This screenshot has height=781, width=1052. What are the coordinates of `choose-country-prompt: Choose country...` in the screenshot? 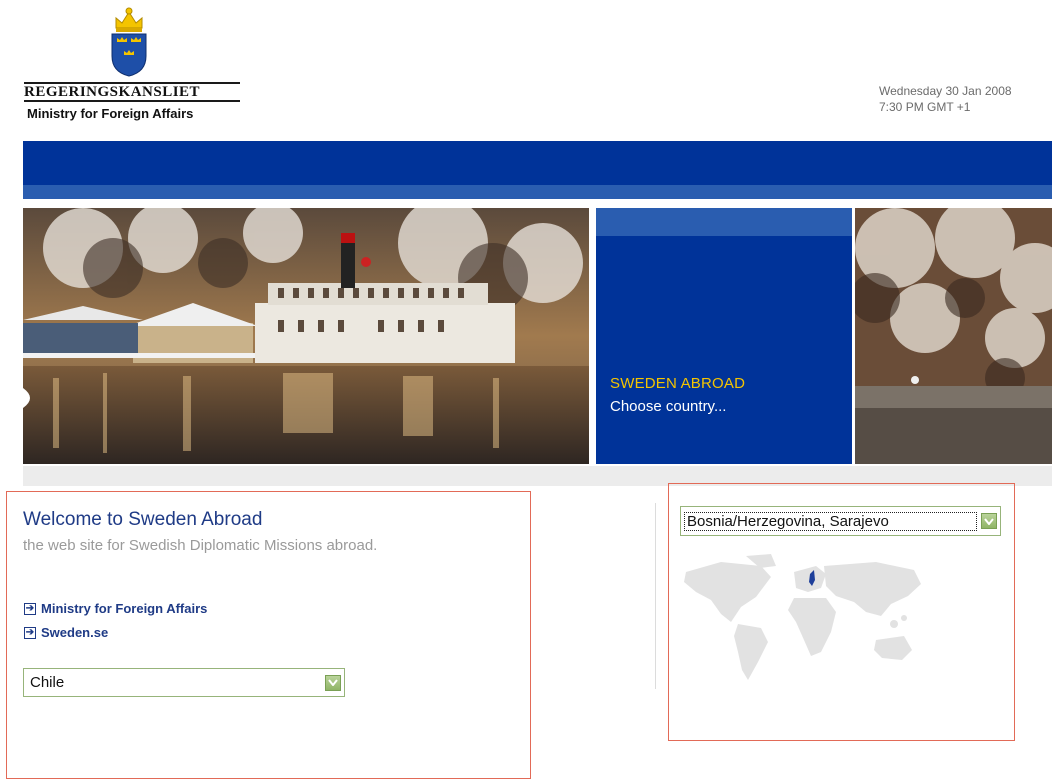 It's located at (668, 406).